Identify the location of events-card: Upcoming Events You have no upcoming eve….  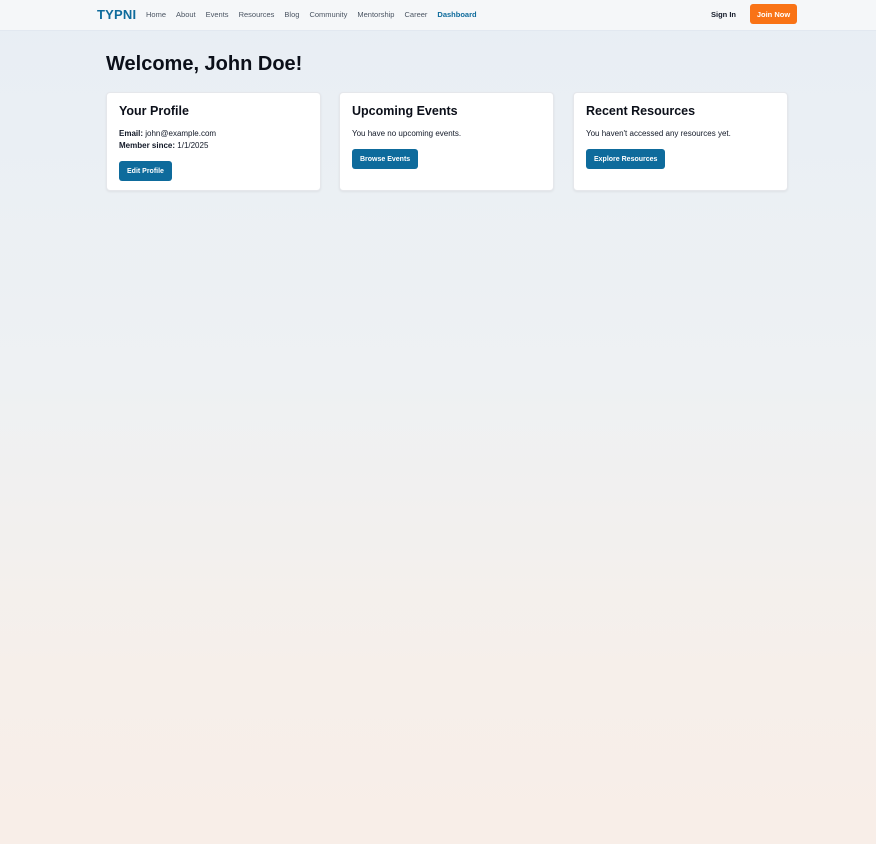
(446, 141).